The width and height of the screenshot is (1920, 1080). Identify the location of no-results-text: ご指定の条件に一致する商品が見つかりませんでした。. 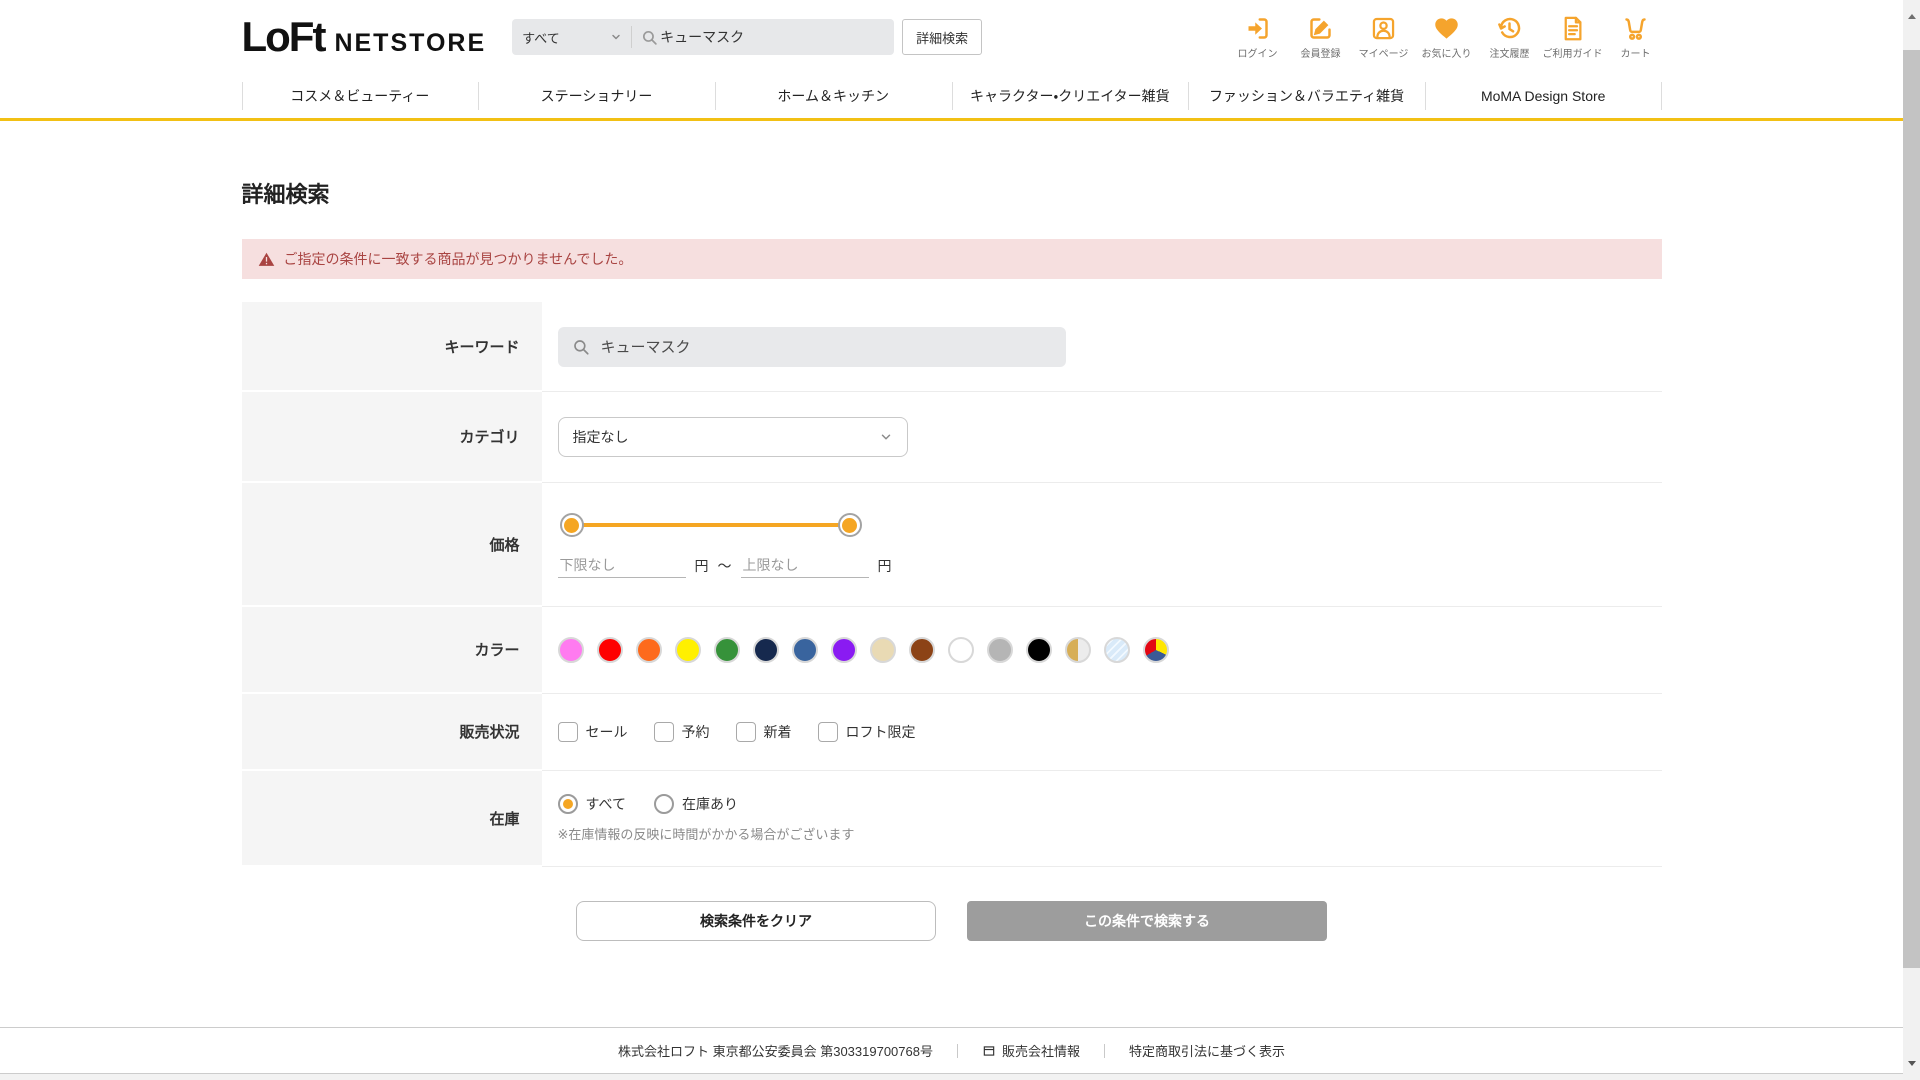
(458, 259).